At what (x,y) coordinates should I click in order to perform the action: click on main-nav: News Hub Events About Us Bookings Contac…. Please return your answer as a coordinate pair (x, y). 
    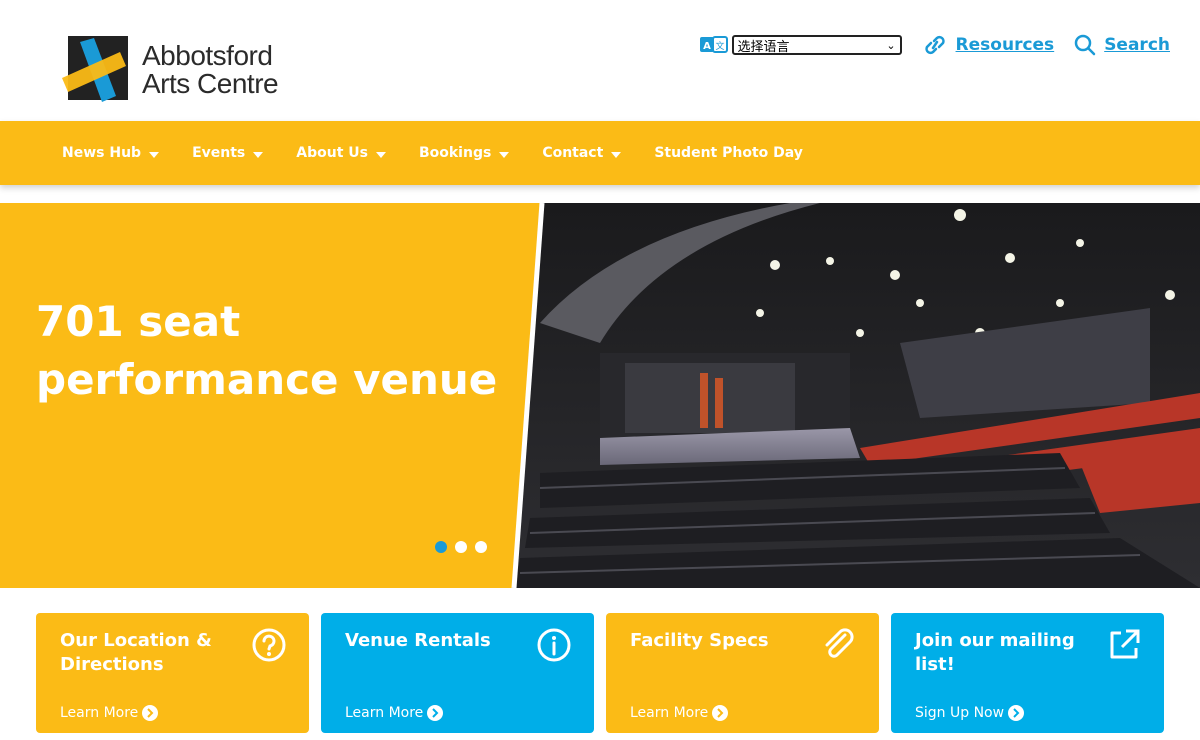
    Looking at the image, I should click on (600, 153).